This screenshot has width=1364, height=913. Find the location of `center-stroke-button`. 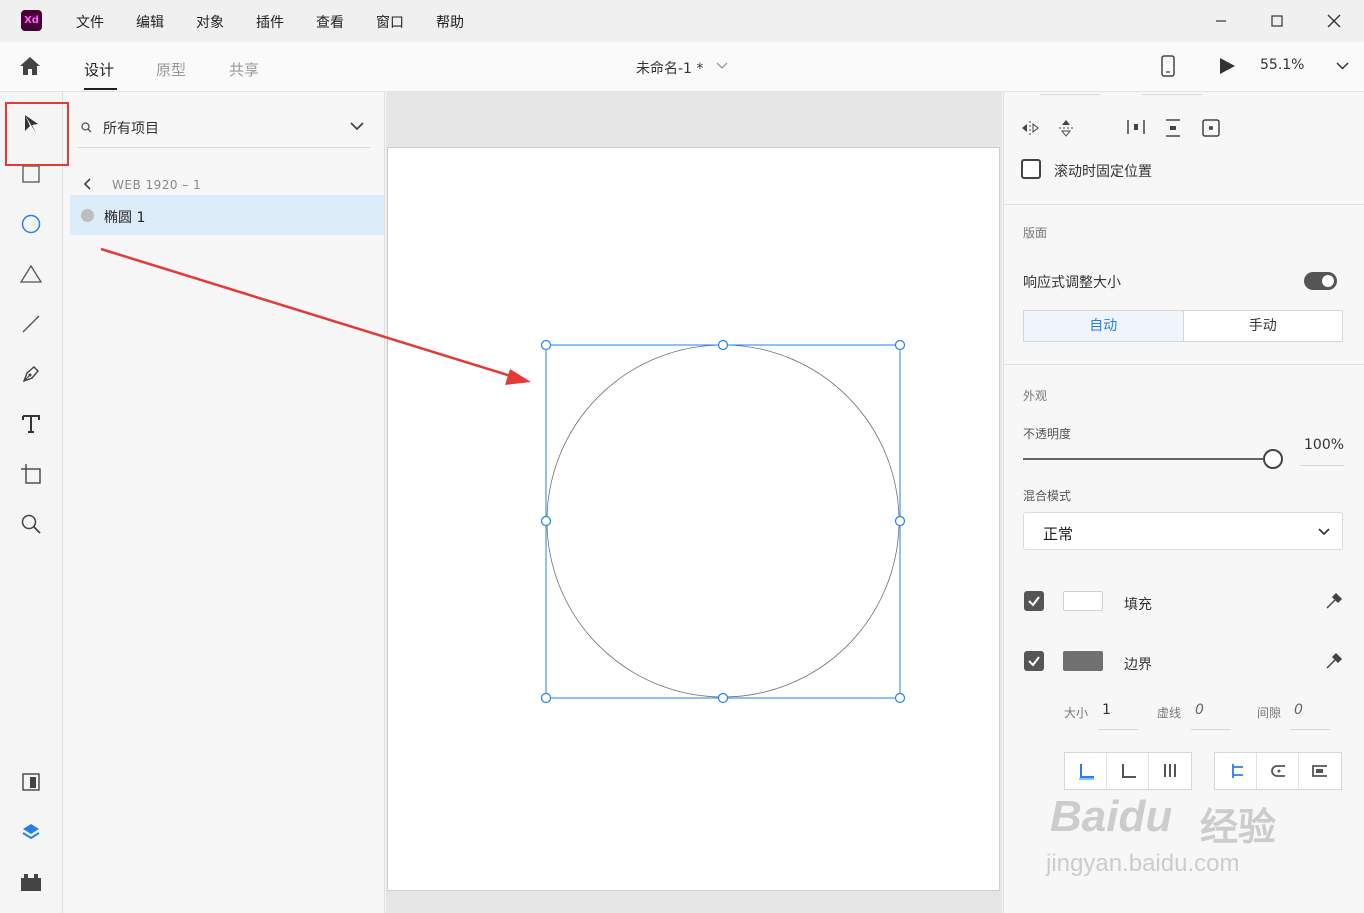

center-stroke-button is located at coordinates (1170, 771).